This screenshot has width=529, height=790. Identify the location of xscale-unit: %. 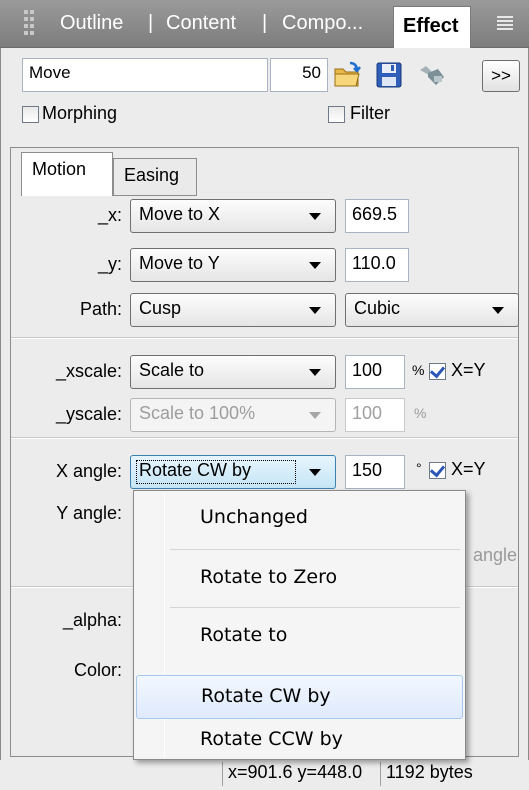
(418, 370).